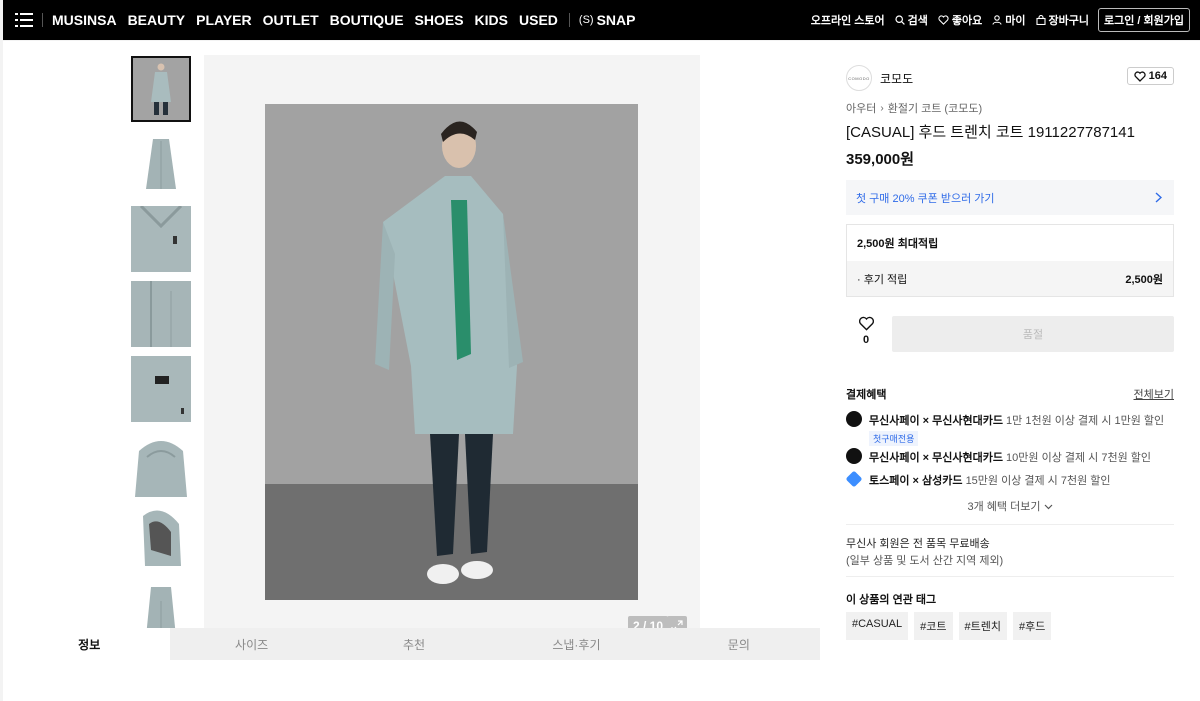 The image size is (1200, 701). I want to click on nav-link-snap: (S) SNAP, so click(607, 20).